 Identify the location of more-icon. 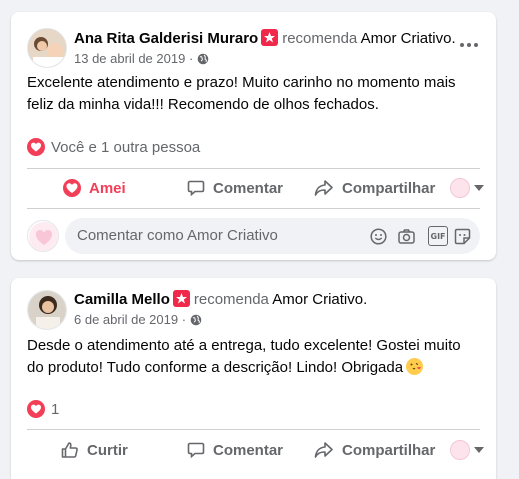
(462, 45).